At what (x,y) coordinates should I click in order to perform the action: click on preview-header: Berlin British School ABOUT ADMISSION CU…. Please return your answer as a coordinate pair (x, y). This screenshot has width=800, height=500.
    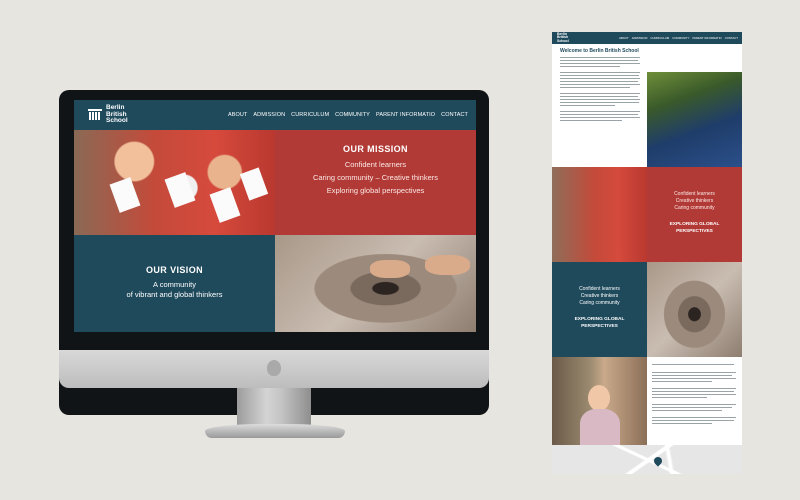
    Looking at the image, I should click on (647, 38).